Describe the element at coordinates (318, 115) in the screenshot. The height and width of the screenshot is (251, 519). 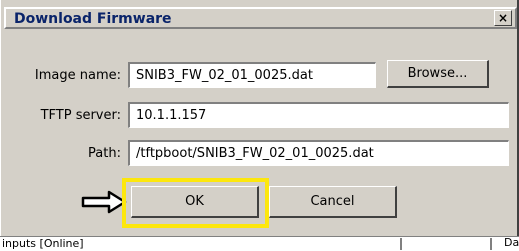
I see `tftp-server-field` at that location.